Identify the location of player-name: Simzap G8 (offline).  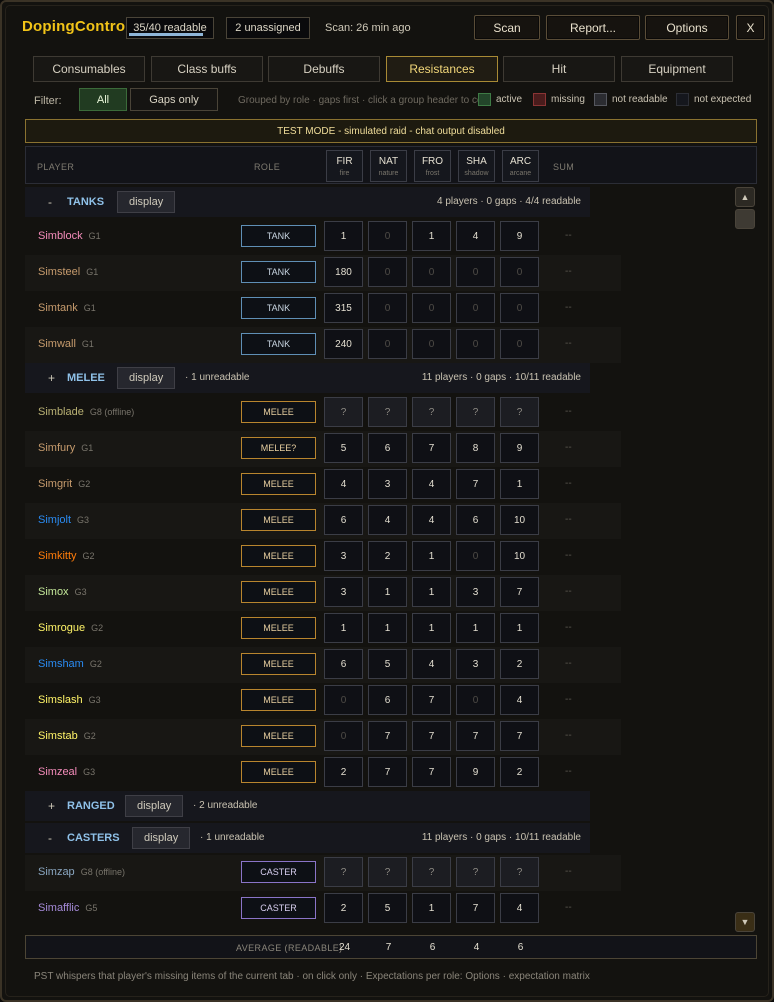
(81, 872).